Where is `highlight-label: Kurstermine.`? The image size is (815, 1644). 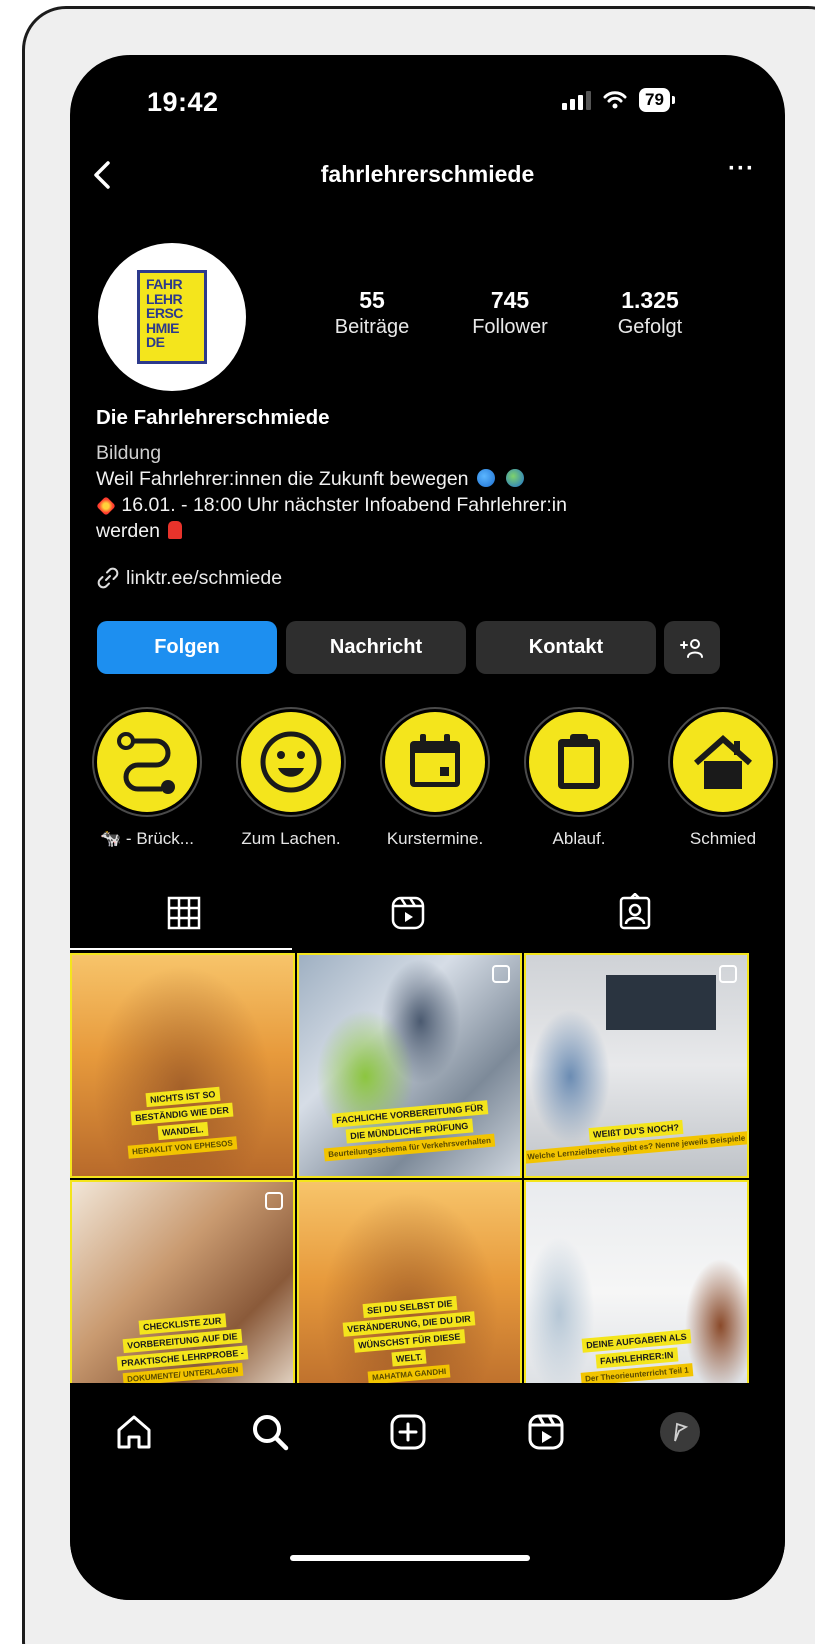 highlight-label: Kurstermine. is located at coordinates (435, 838).